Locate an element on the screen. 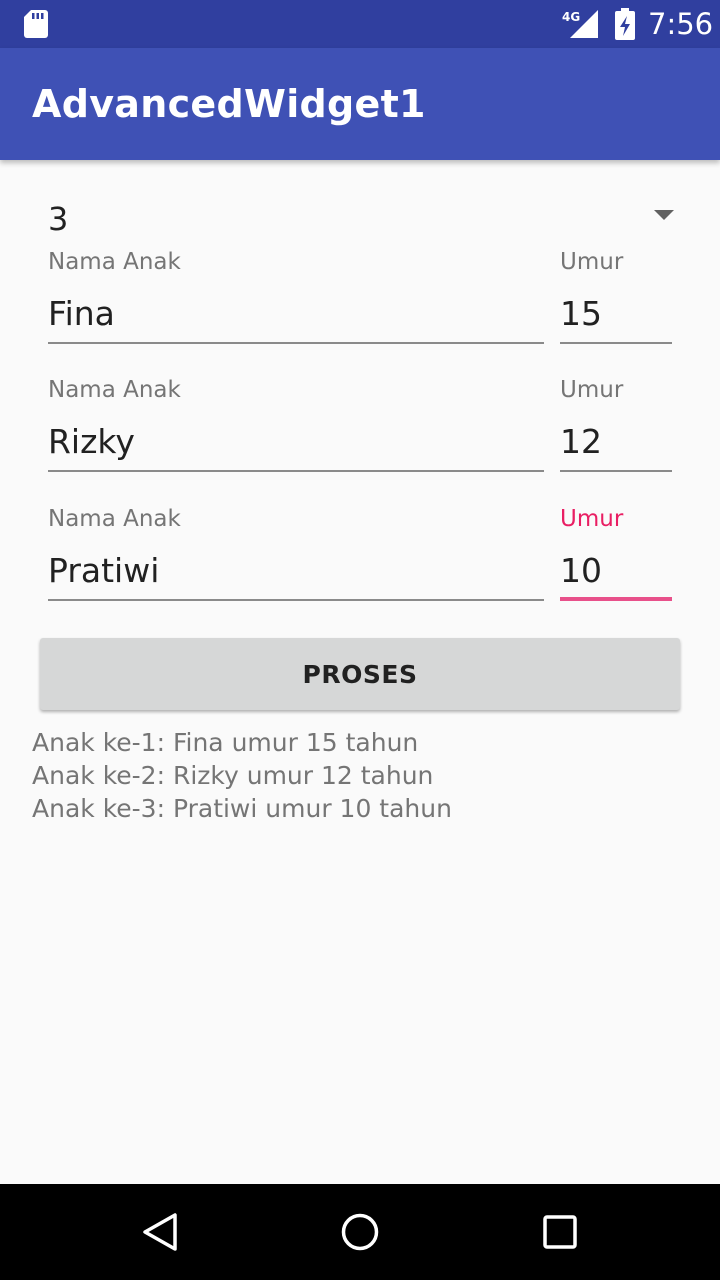 The width and height of the screenshot is (720, 1280). count-spinner: 3 is located at coordinates (360, 218).